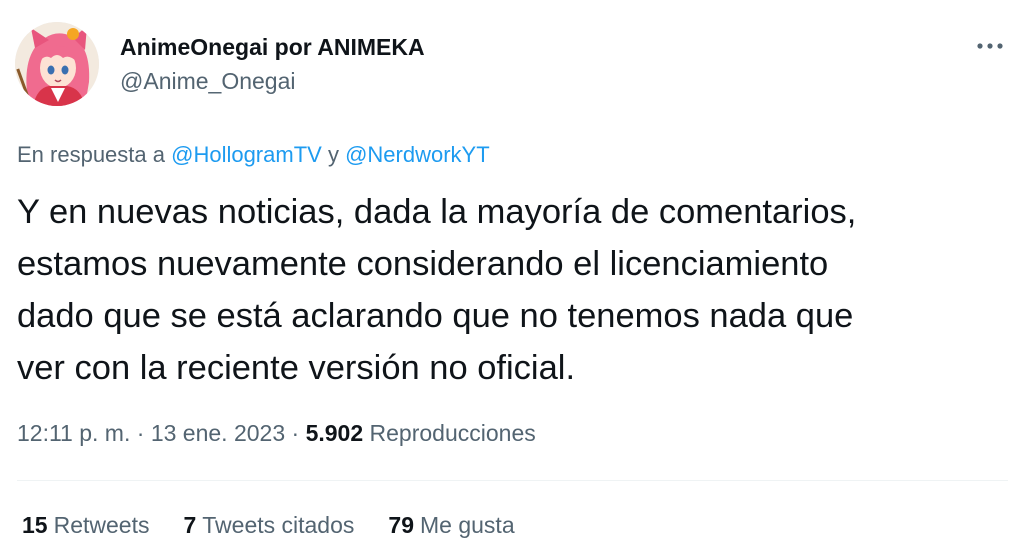  I want to click on more-options-button, so click(990, 46).